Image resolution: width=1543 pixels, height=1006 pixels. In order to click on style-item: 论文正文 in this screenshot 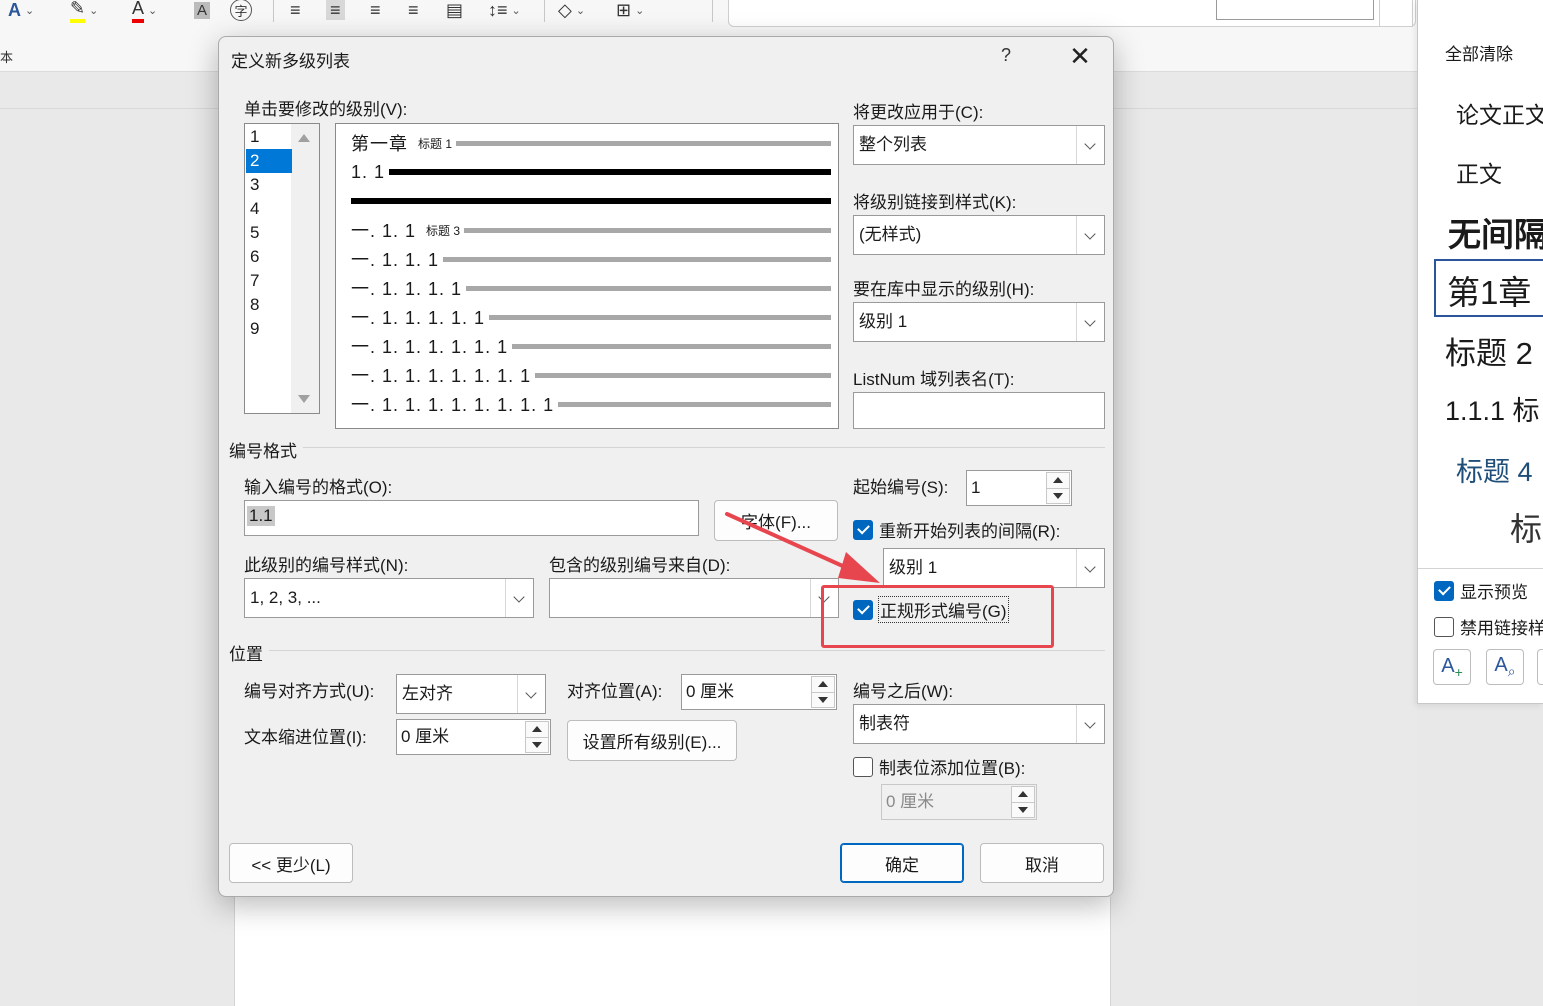, I will do `click(1499, 113)`.